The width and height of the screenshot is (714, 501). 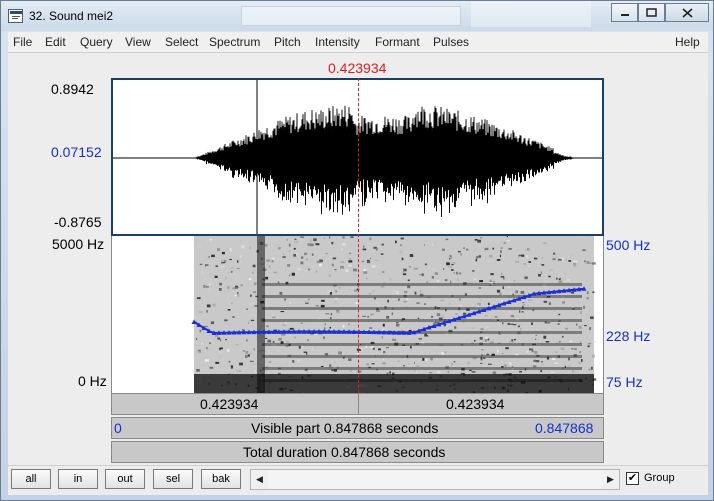 What do you see at coordinates (357, 16) in the screenshot?
I see `title-bar: 32. Sound mei2` at bounding box center [357, 16].